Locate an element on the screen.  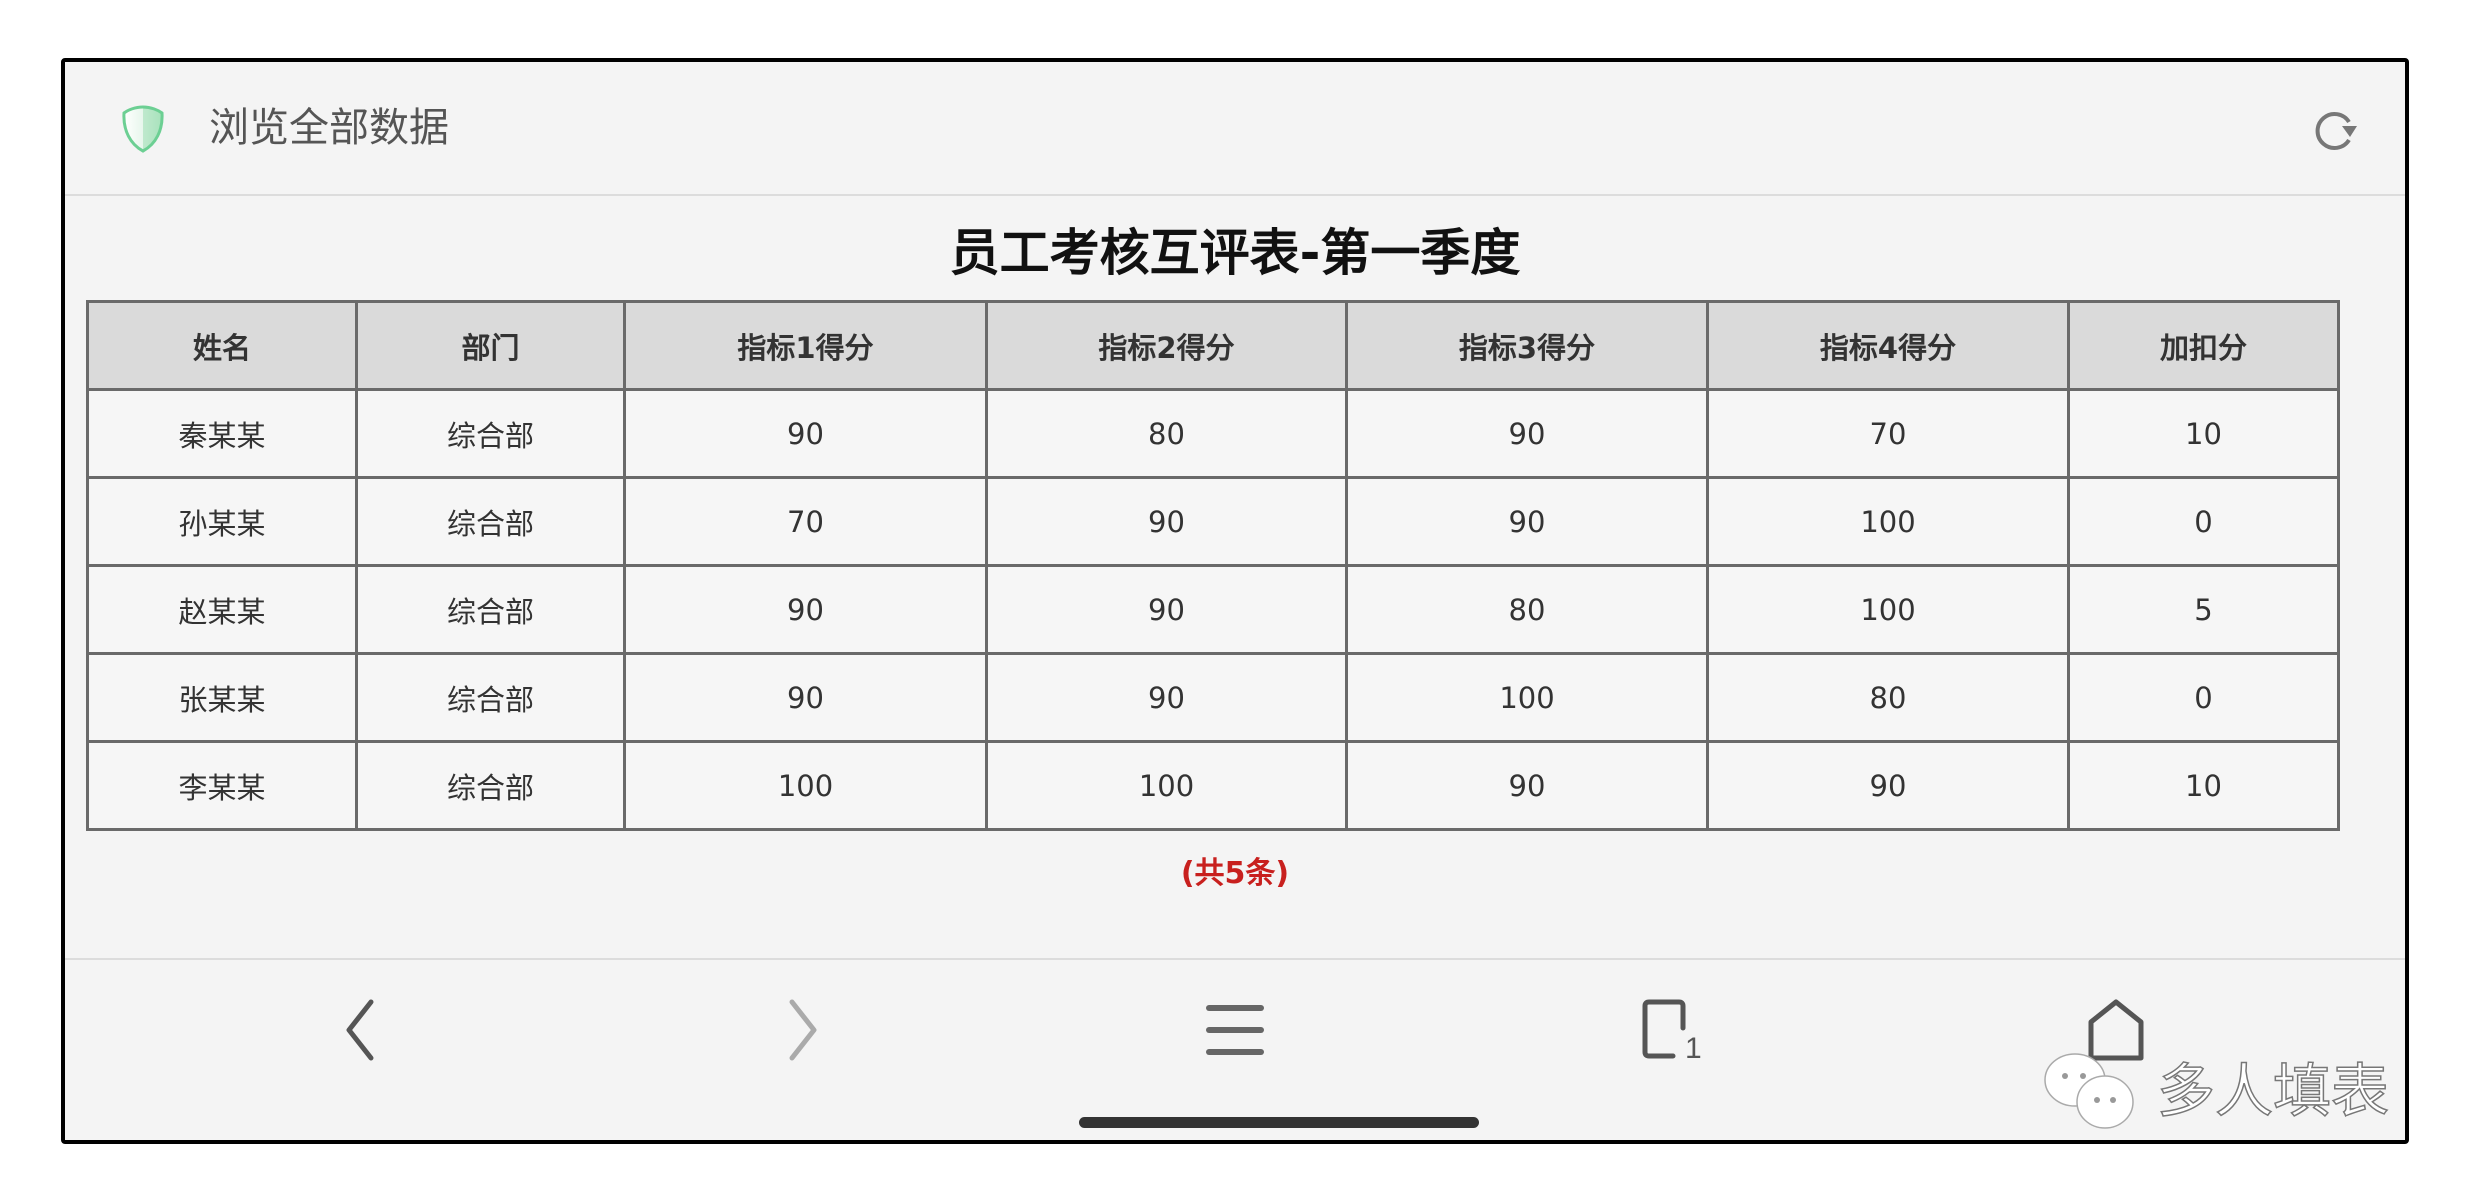
table-row: 张某某 综合部 90 90 100 80 0 is located at coordinates (1213, 697).